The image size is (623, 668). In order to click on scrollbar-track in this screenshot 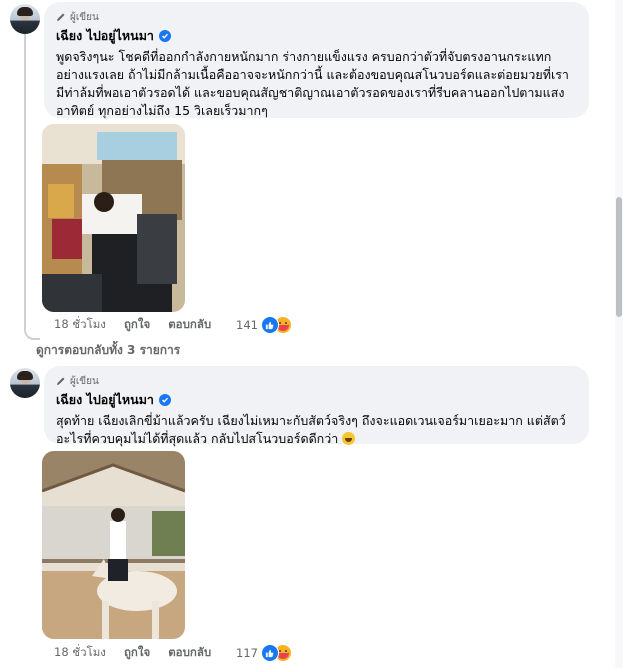, I will do `click(619, 334)`.